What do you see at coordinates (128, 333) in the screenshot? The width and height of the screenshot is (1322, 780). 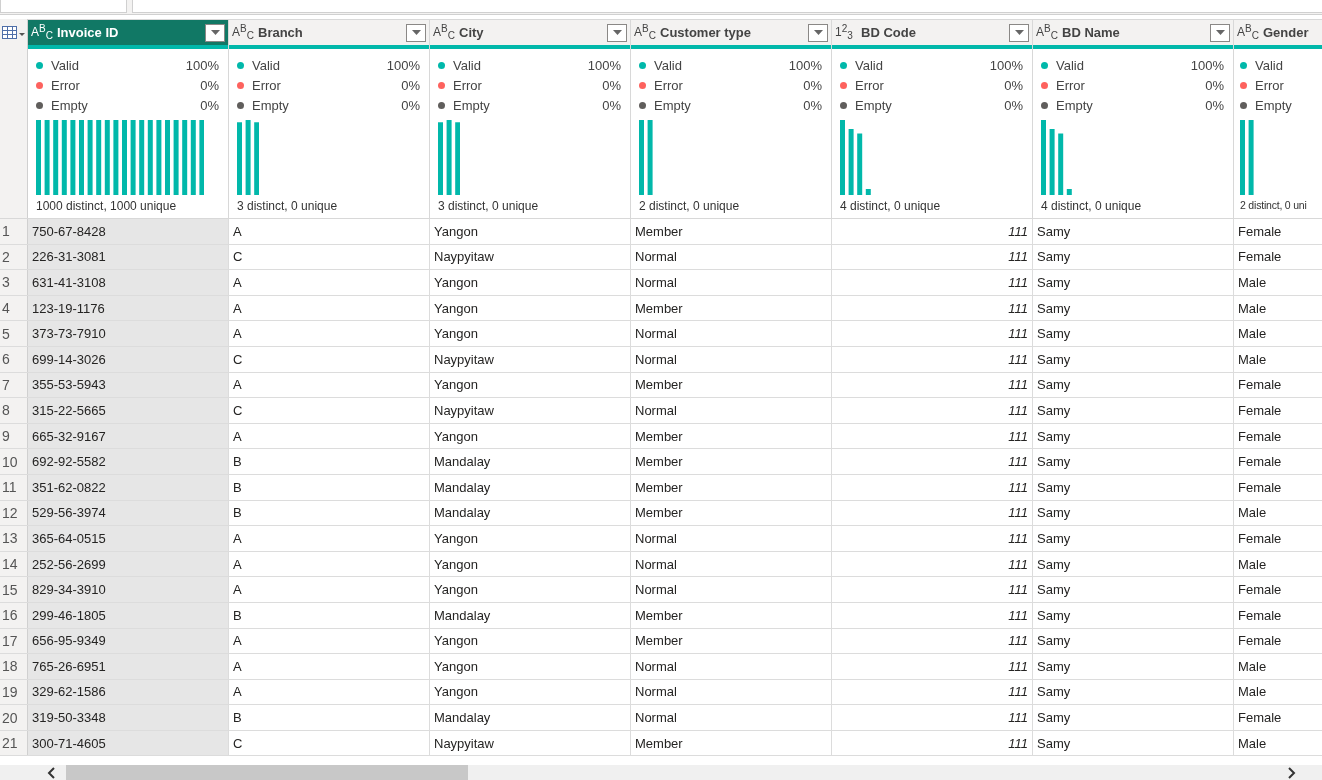 I see `table-cell: 373-73-7910` at bounding box center [128, 333].